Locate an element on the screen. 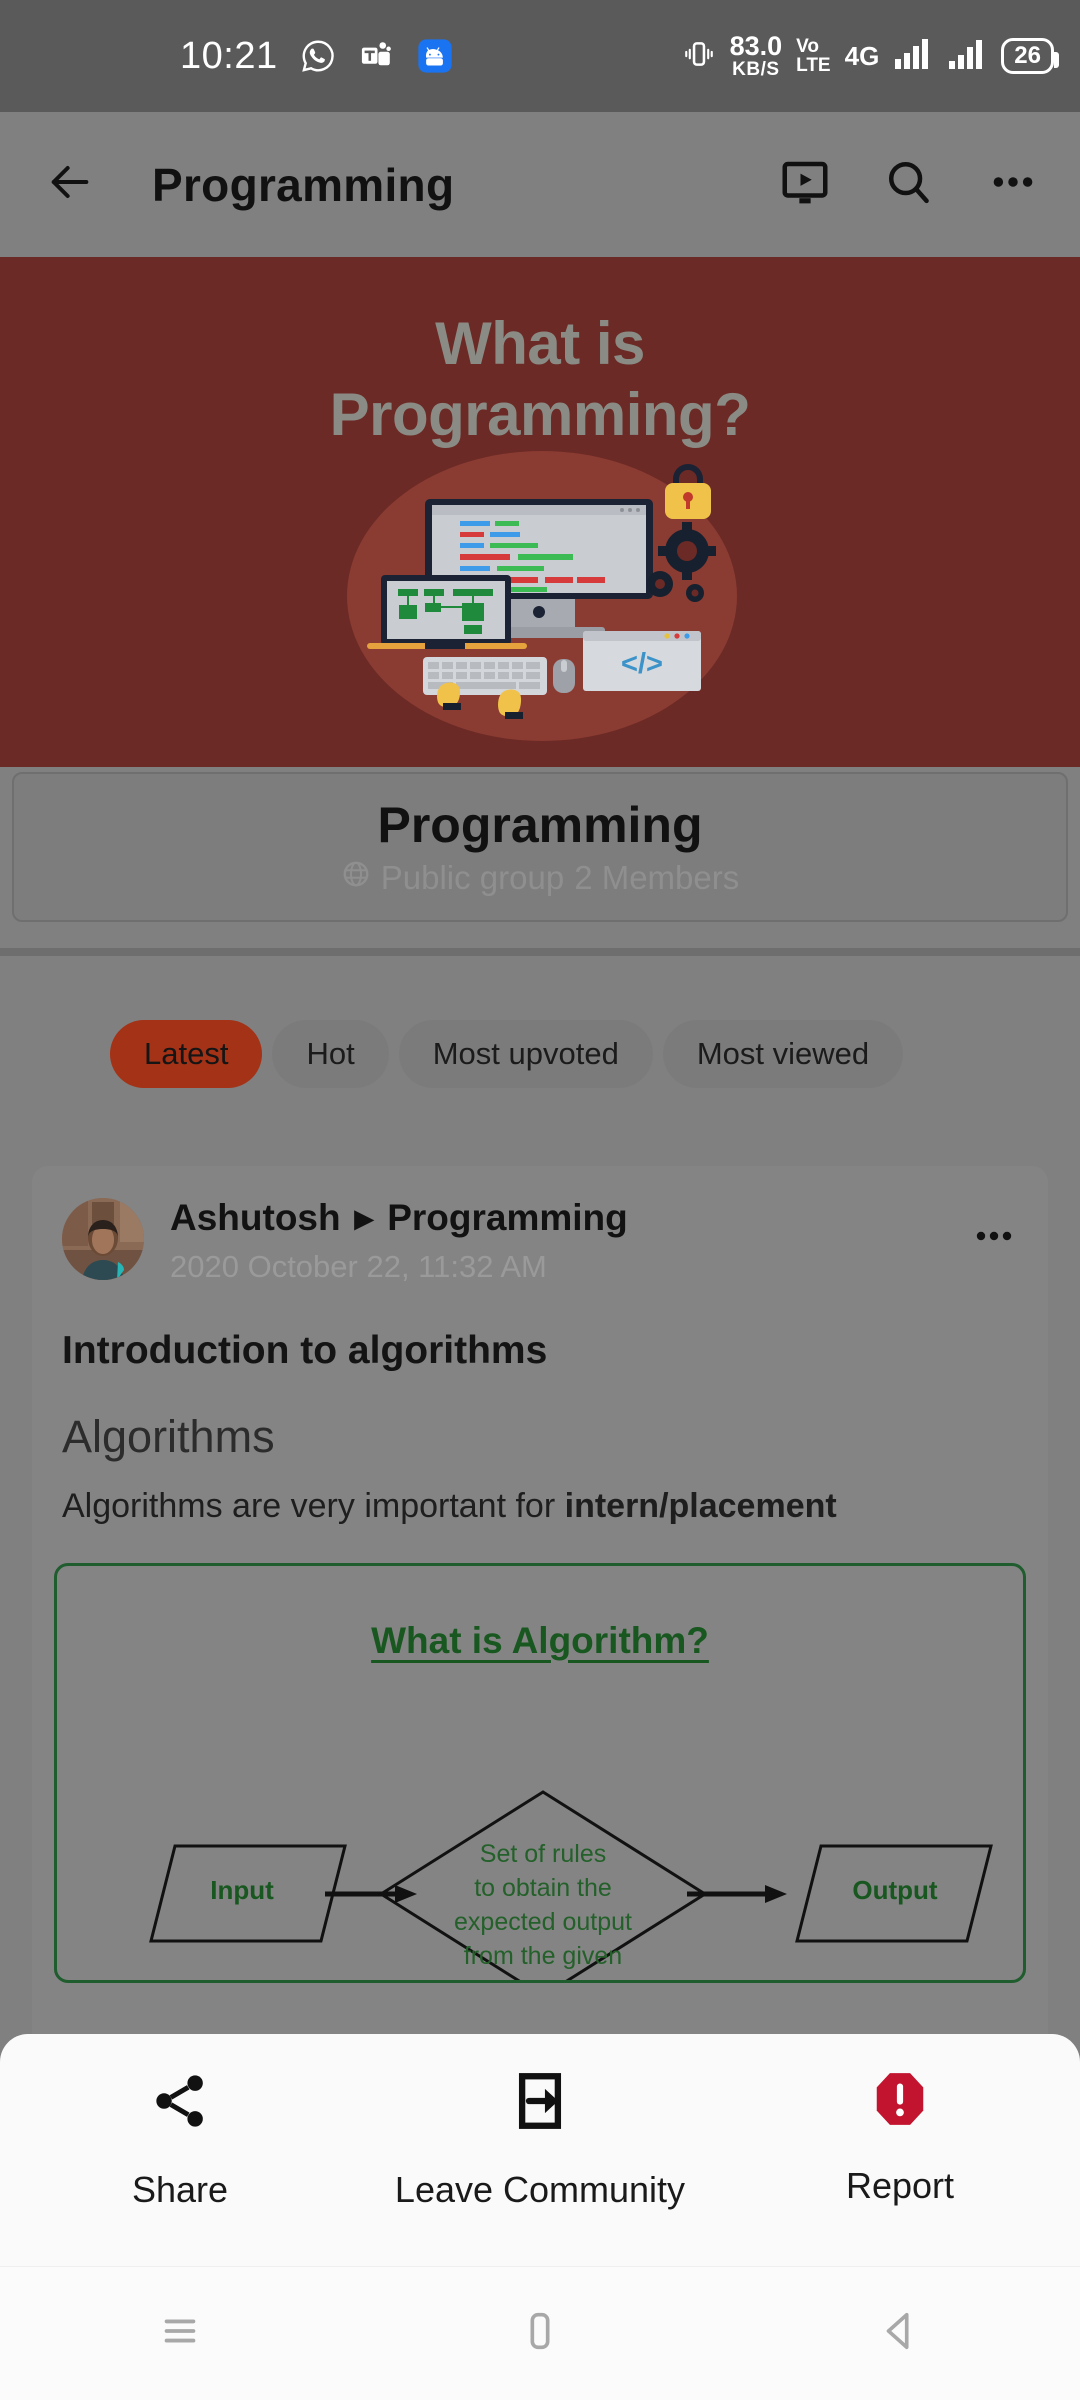 The height and width of the screenshot is (2400, 1080). bottom-sheet-item-leave-community: Leave Community is located at coordinates (540, 2139).